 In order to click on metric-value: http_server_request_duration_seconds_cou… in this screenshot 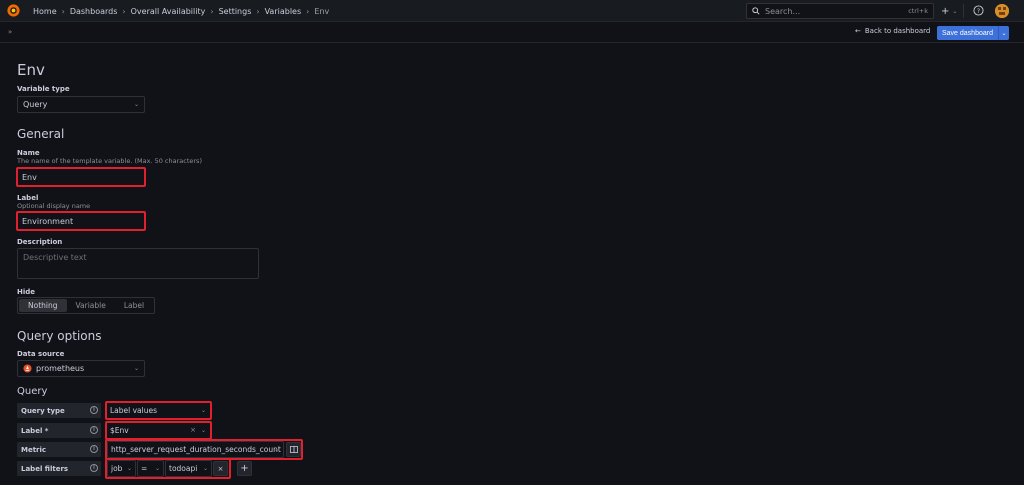, I will do `click(196, 449)`.